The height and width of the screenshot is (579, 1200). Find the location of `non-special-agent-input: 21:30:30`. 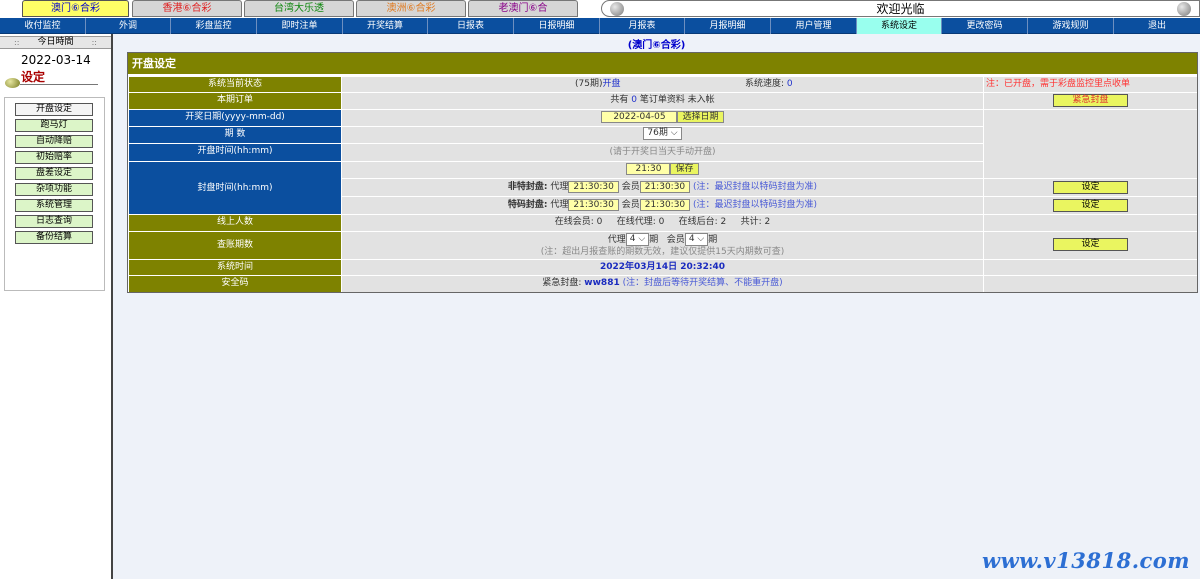

non-special-agent-input: 21:30:30 is located at coordinates (593, 186).